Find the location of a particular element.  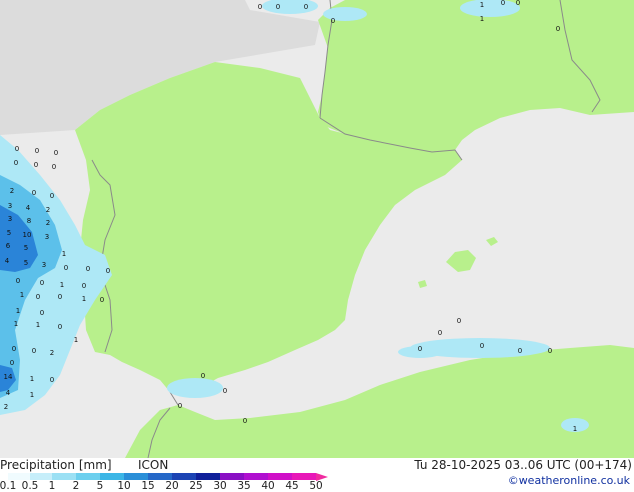

credit-text: ©weatheronline.co.uk is located at coordinates (568, 480).